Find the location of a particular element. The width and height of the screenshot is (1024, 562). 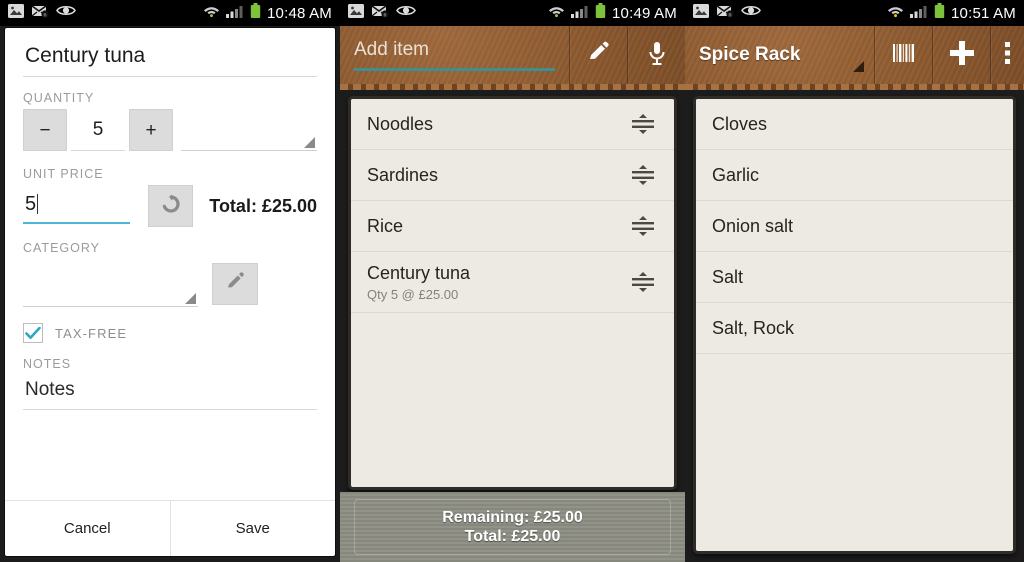

list-title-area: Spice Rack is located at coordinates (779, 55).